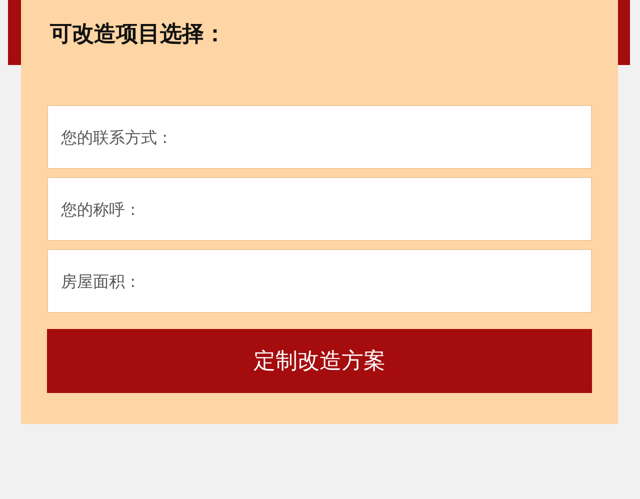 This screenshot has width=640, height=499. I want to click on section-heading: 可改造项目选择：, so click(138, 35).